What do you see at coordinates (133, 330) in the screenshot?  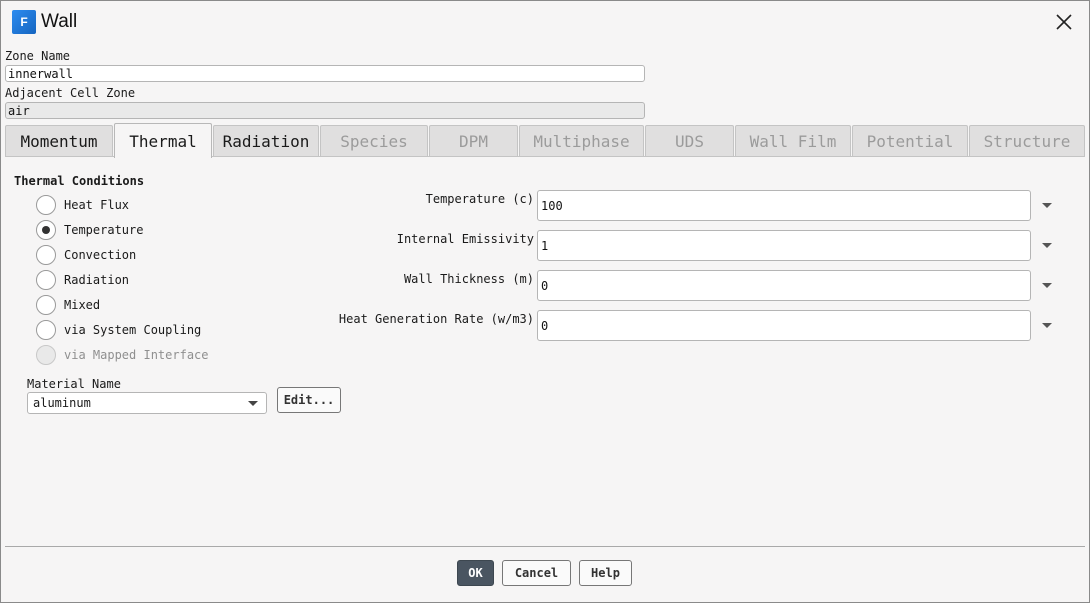 I see `radio-label: via System Coupling` at bounding box center [133, 330].